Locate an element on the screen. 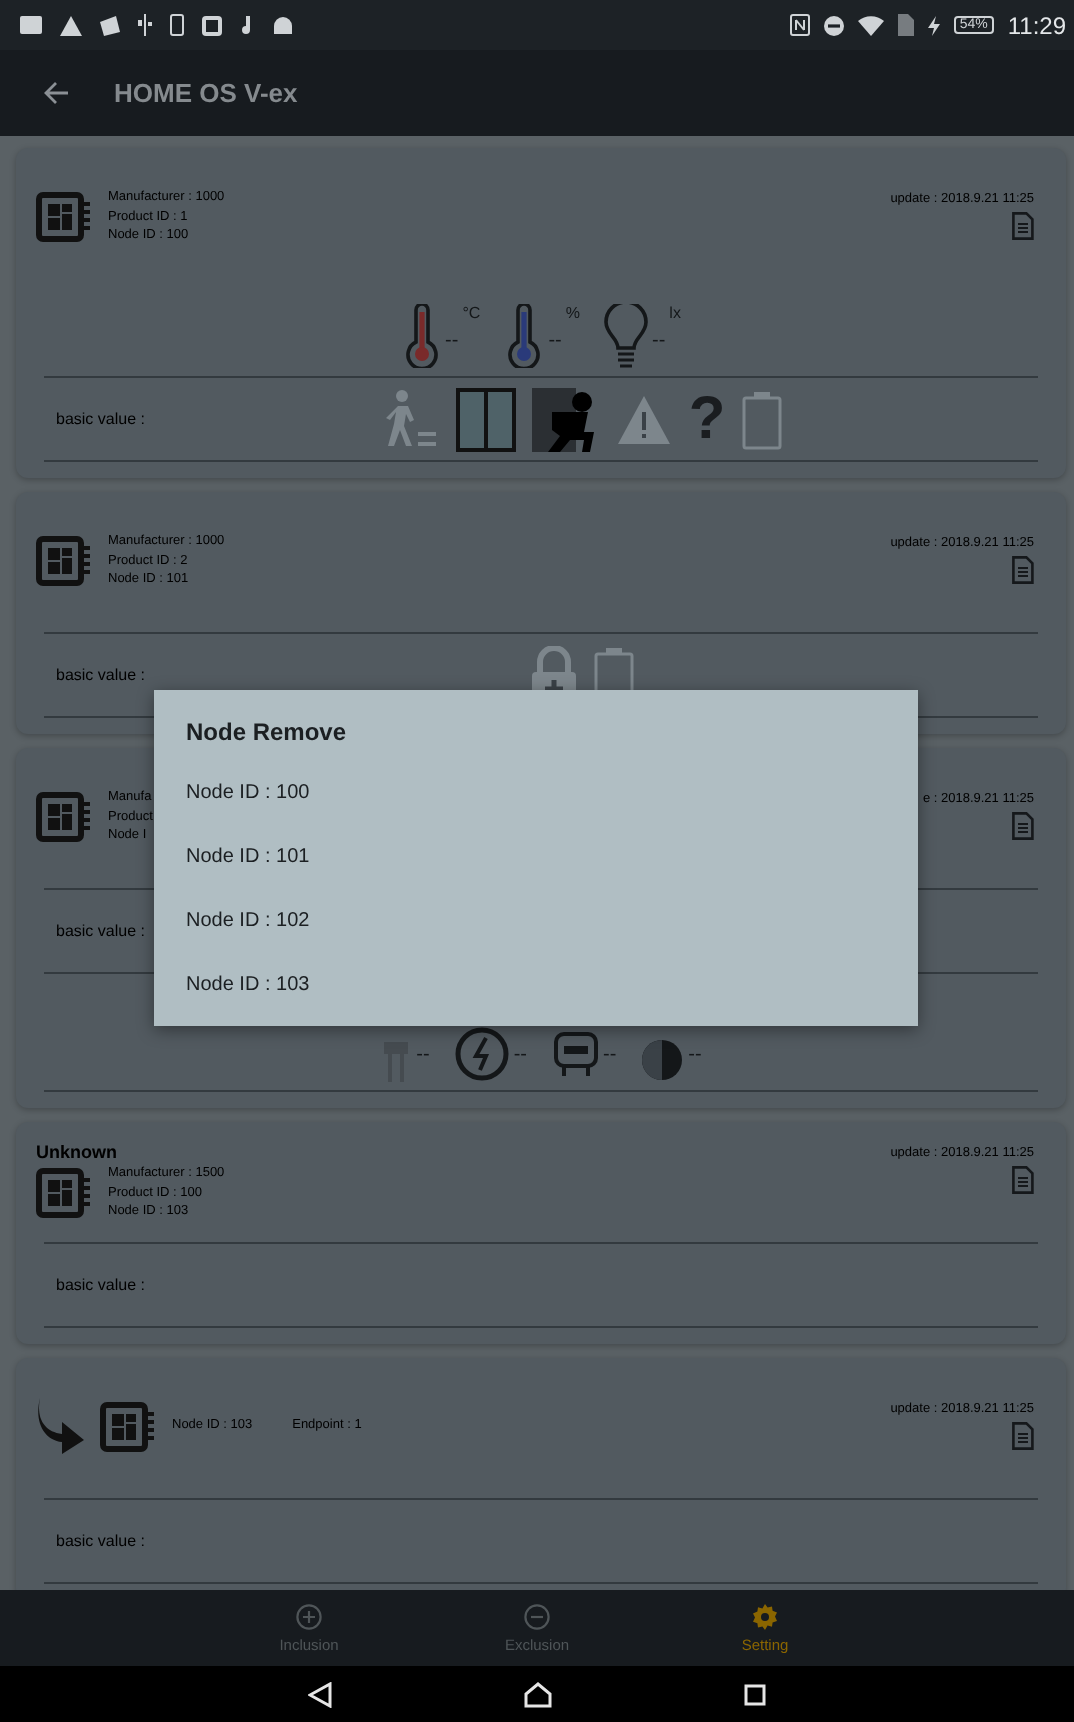  note-icon is located at coordinates (248, 25).